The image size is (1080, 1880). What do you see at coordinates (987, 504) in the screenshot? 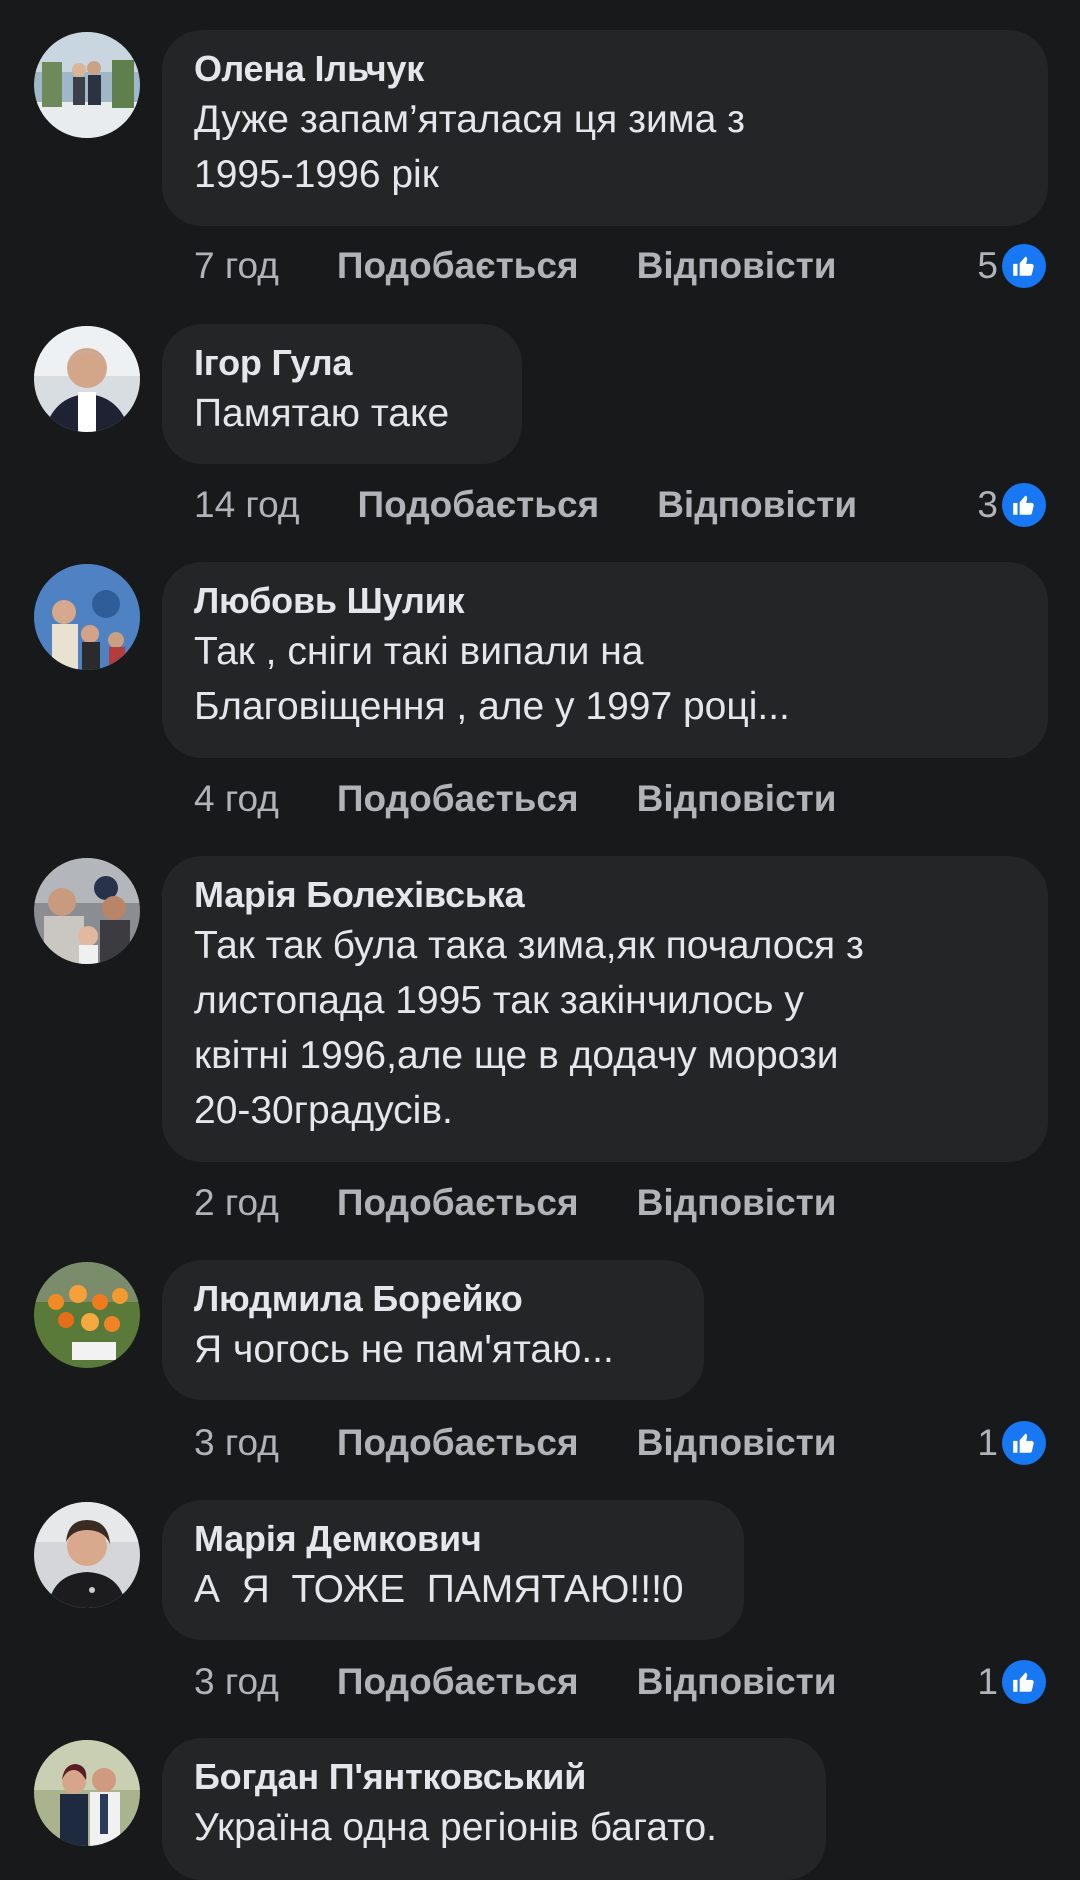
I see `reaction-count-number: 3` at bounding box center [987, 504].